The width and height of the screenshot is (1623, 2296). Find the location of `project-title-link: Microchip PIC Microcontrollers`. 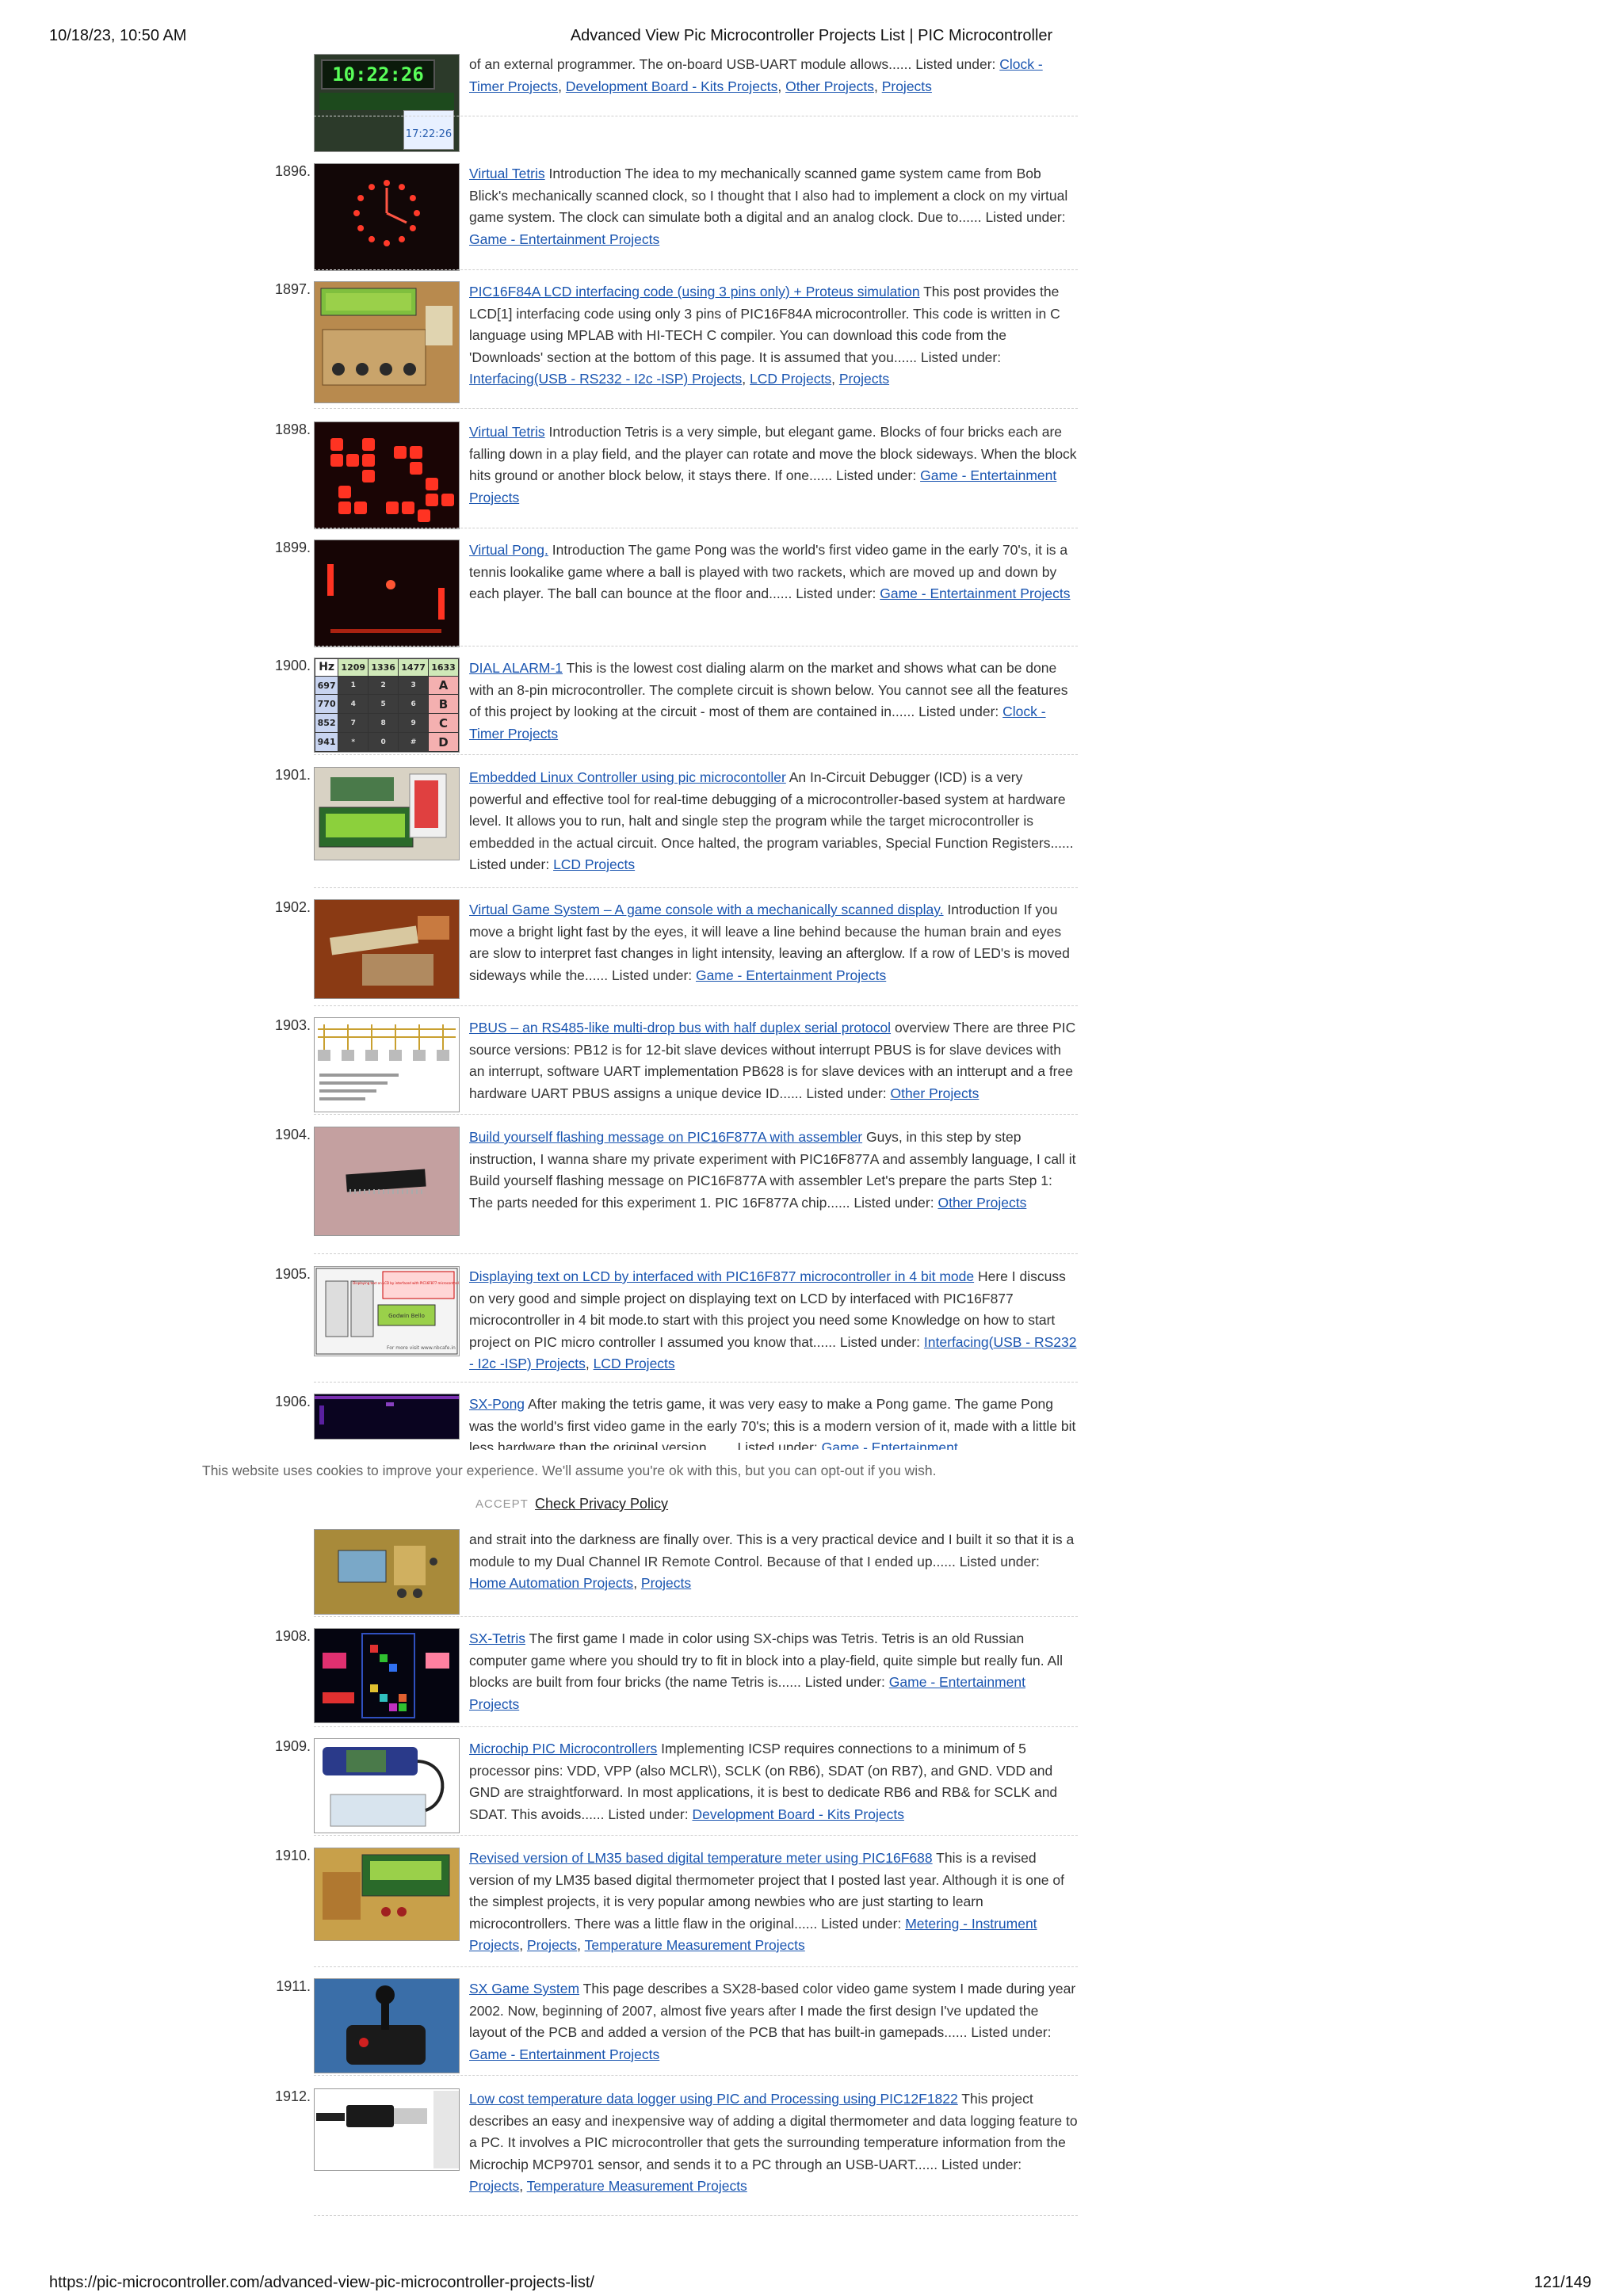

project-title-link: Microchip PIC Microcontrollers is located at coordinates (563, 1748).